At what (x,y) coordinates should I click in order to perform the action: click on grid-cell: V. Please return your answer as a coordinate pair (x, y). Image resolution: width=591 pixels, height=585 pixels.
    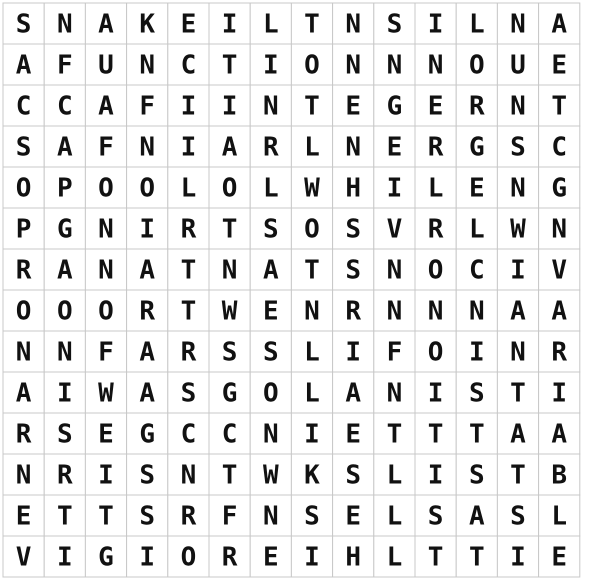
    Looking at the image, I should click on (394, 228).